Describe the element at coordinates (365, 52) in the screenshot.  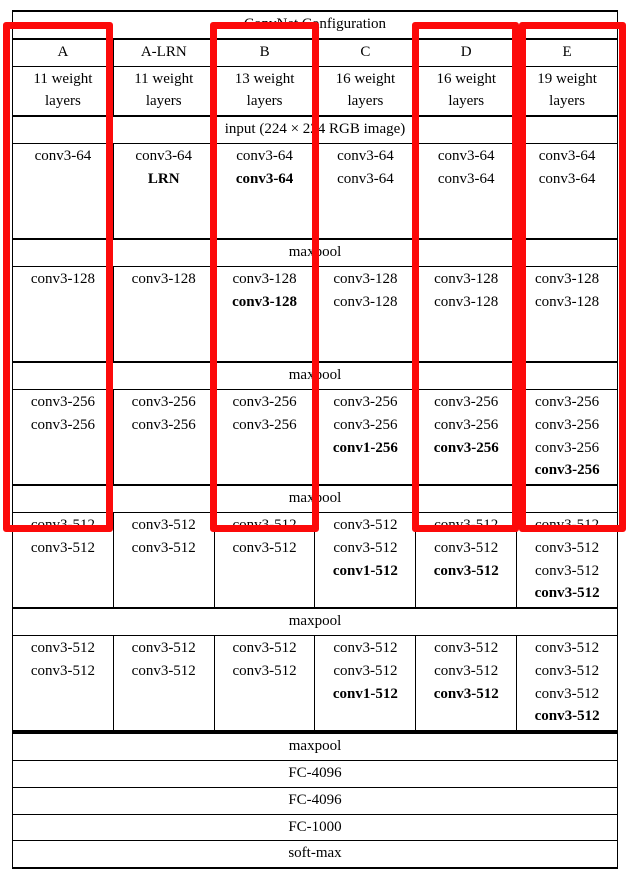
I see `column-header-c: C` at that location.